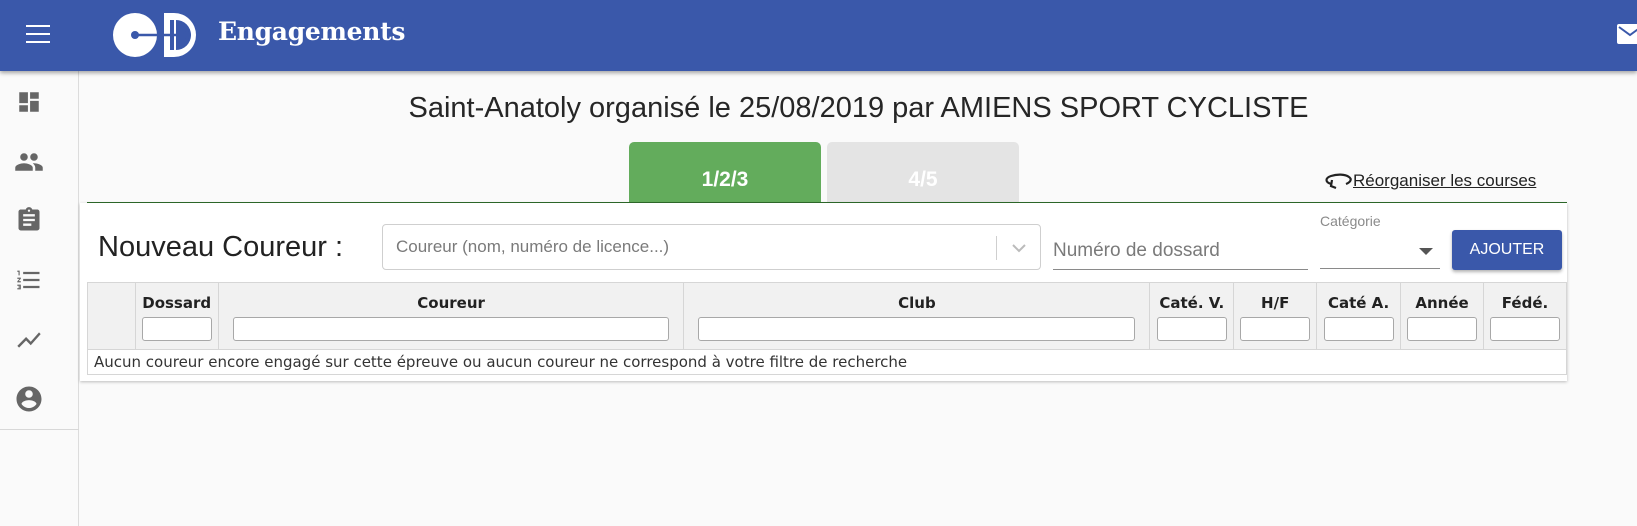 The height and width of the screenshot is (526, 1637). I want to click on column-header-club-label: Club, so click(917, 303).